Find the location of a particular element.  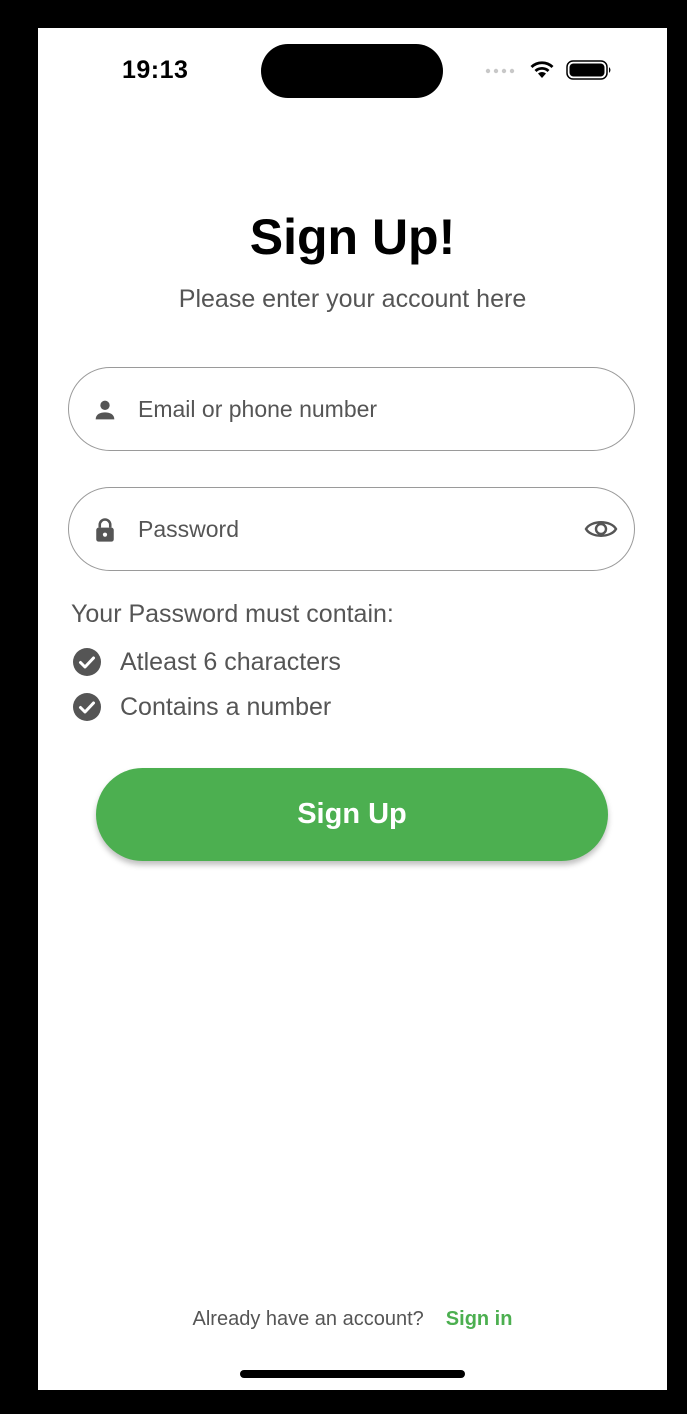

home-indicator is located at coordinates (352, 1374).